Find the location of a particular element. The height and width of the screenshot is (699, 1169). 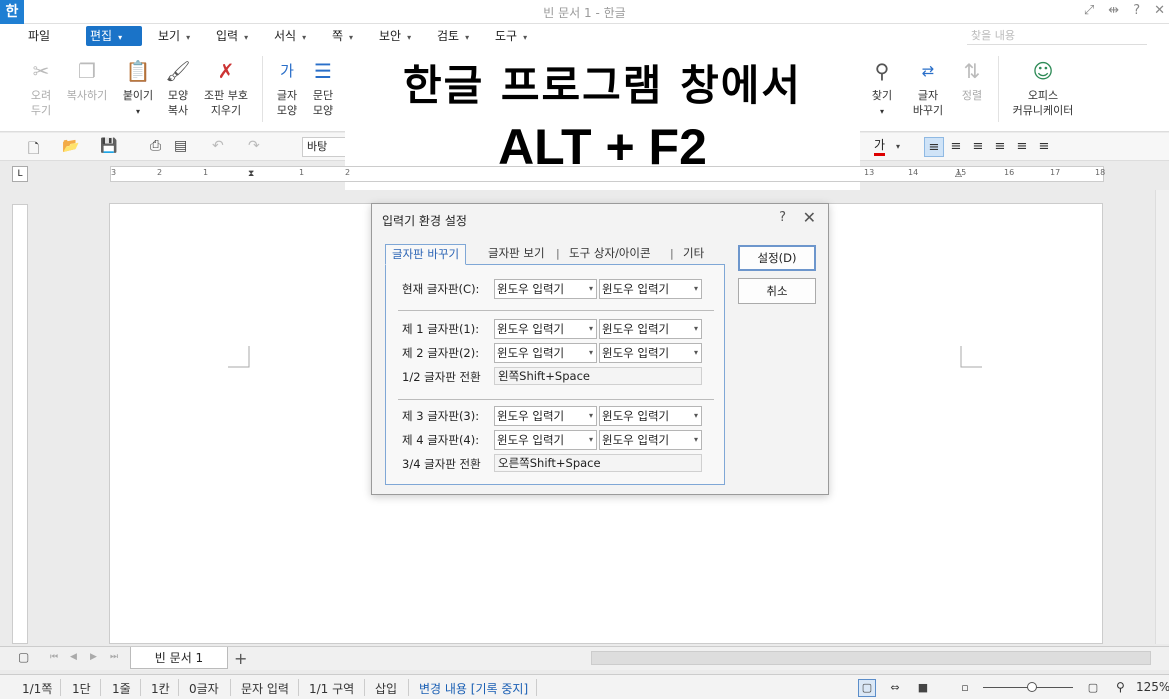

ok-button: 설정(D) is located at coordinates (777, 258).